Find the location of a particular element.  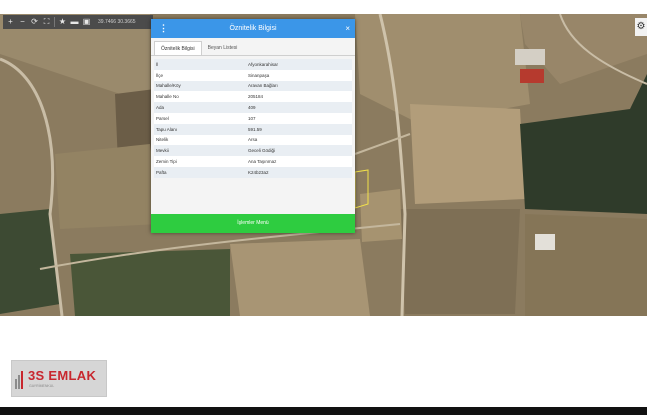

table-row: Tapu Alanı 591.59 is located at coordinates (253, 129).